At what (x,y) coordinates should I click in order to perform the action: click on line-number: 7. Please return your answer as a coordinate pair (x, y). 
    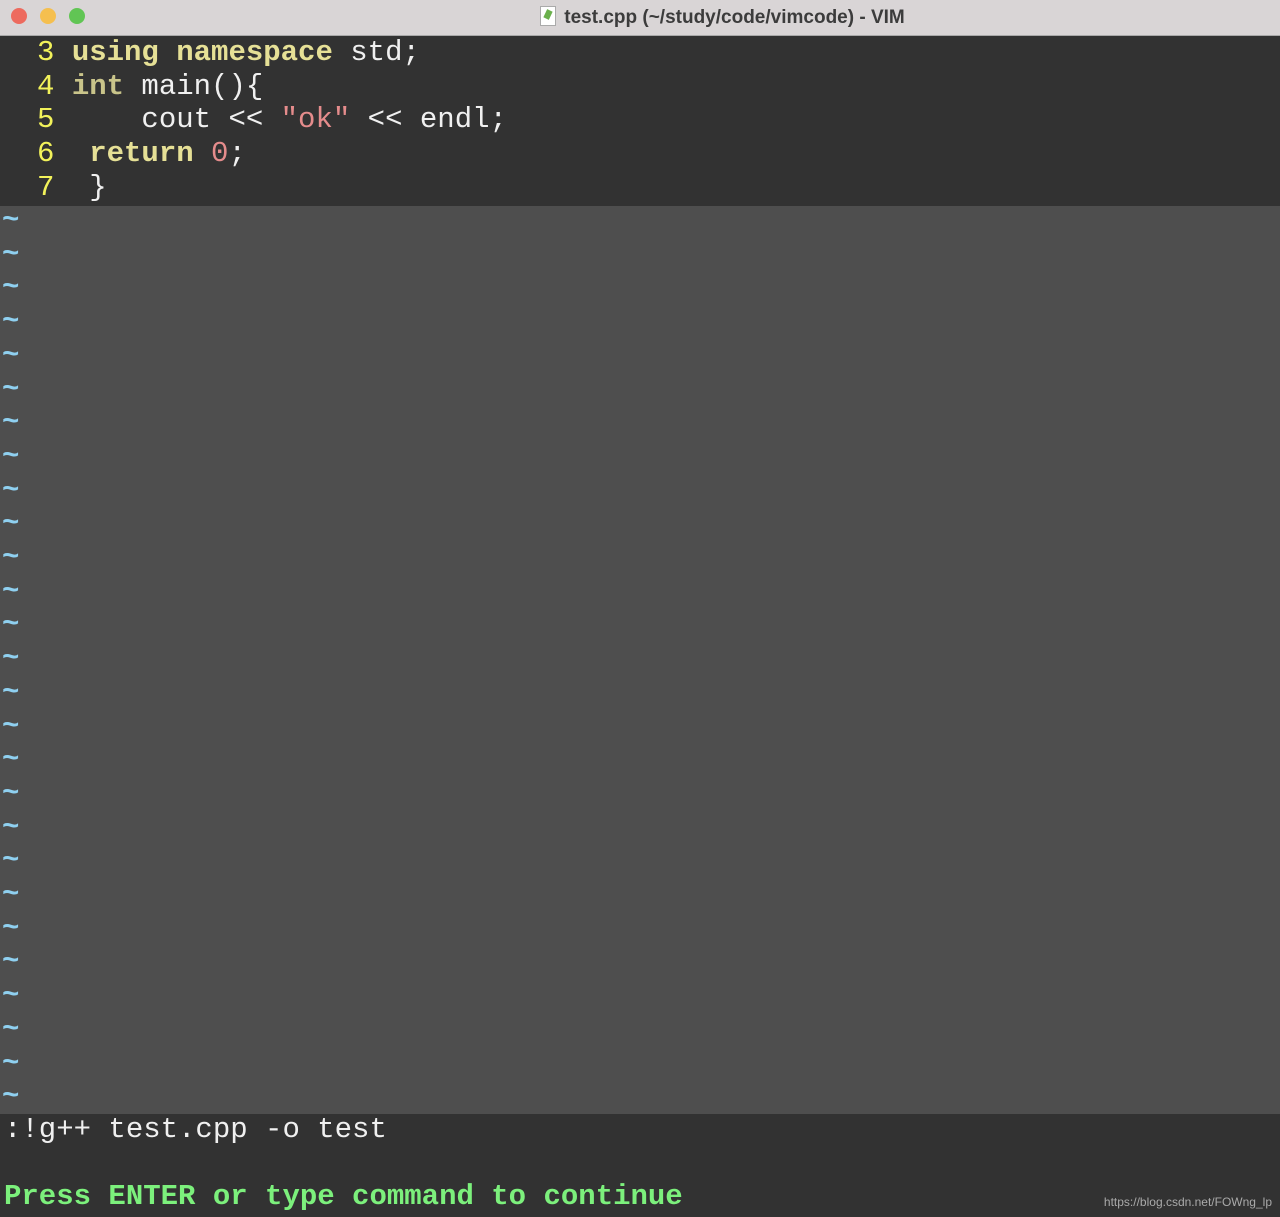
    Looking at the image, I should click on (54, 187).